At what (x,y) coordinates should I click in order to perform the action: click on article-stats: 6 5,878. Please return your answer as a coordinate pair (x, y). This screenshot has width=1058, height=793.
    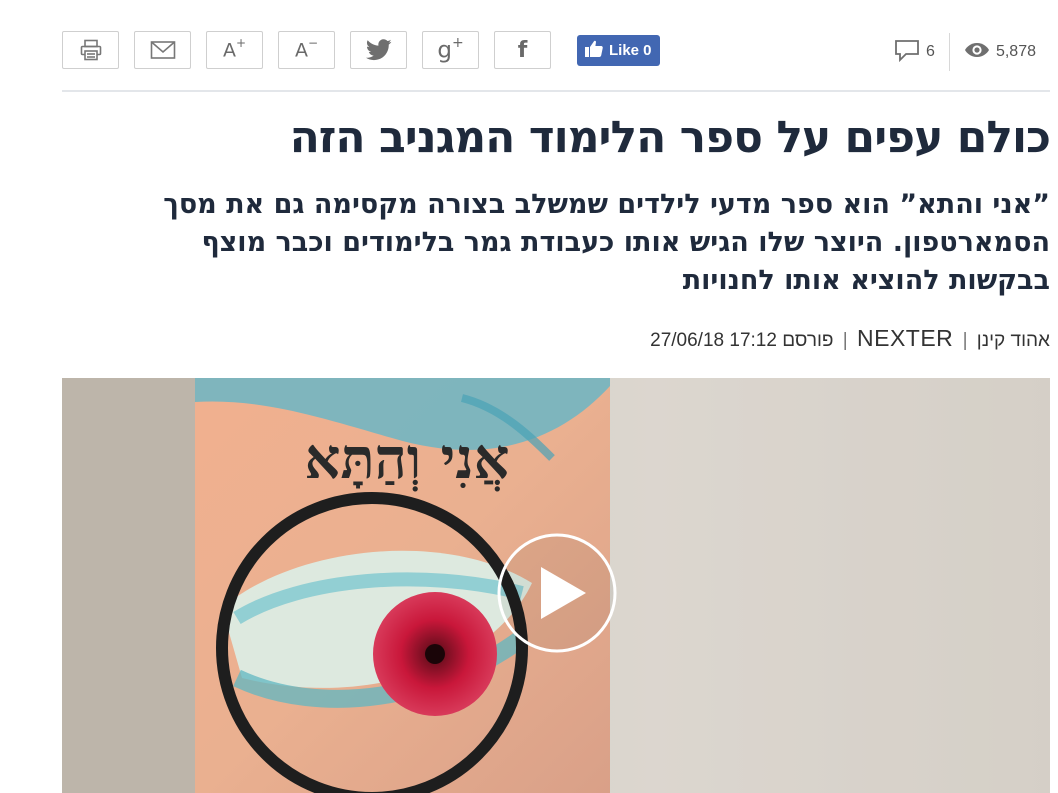
    Looking at the image, I should click on (965, 52).